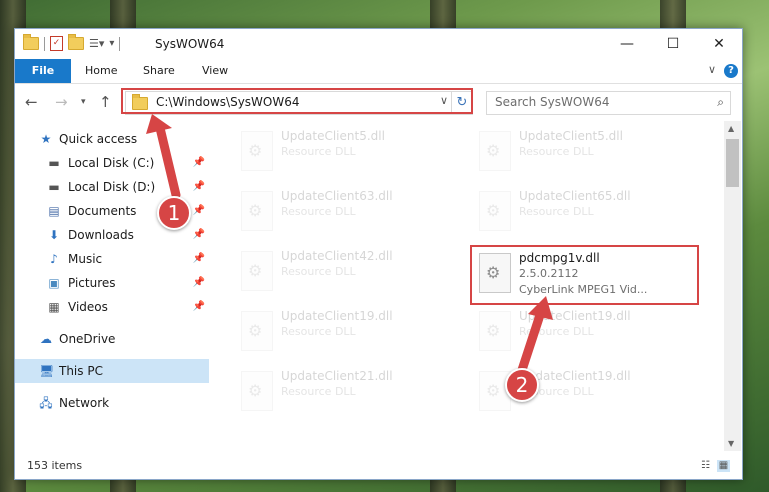  I want to click on nav-item-label: Documents, so click(102, 211).